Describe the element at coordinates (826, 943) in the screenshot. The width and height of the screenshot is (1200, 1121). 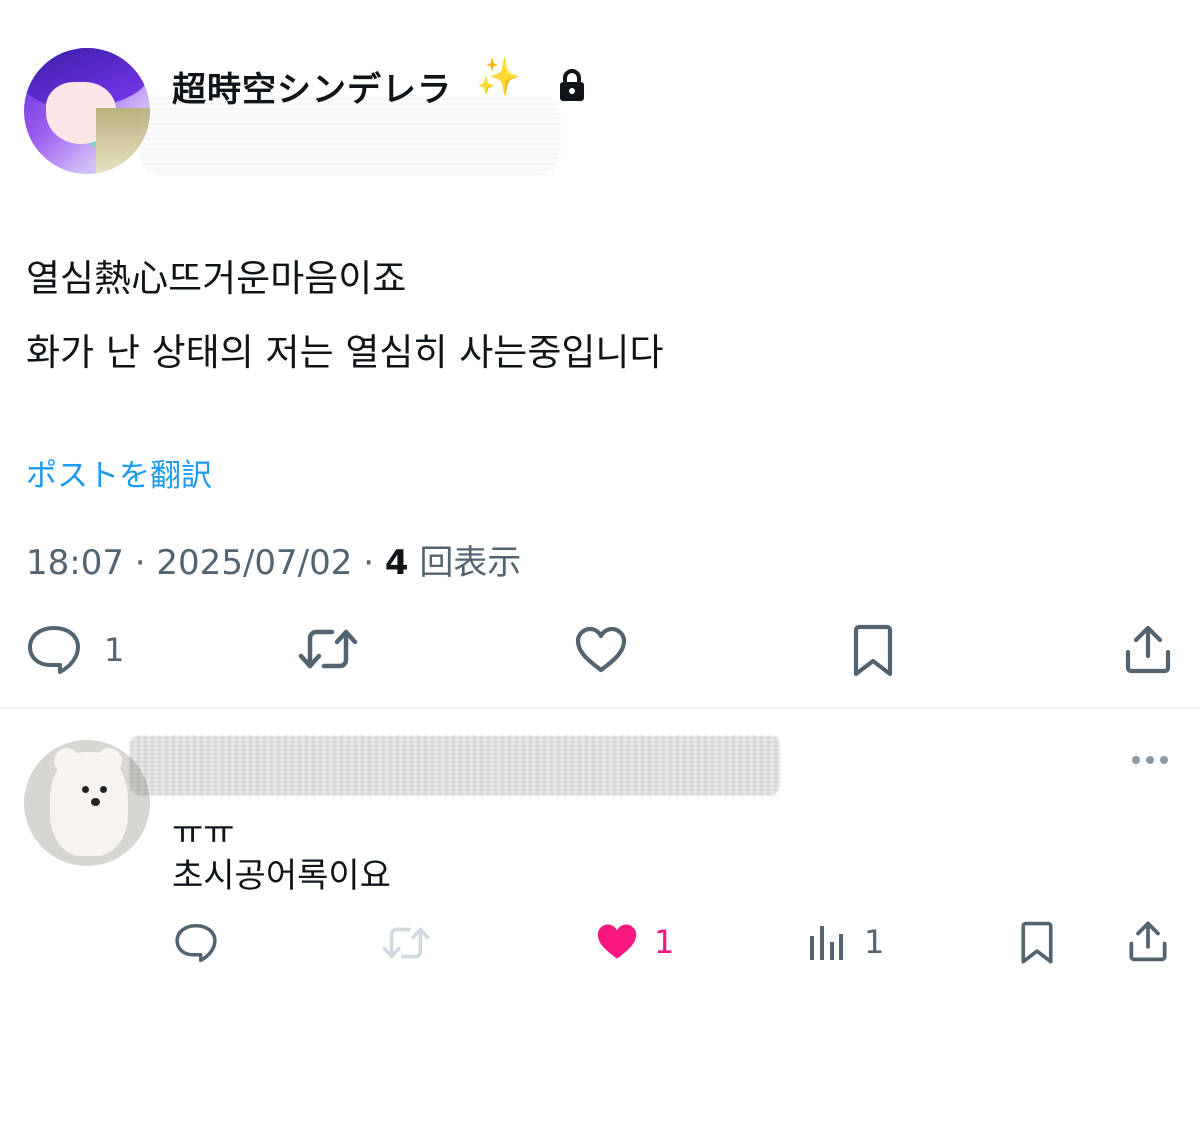
I see `analytics-icon` at that location.